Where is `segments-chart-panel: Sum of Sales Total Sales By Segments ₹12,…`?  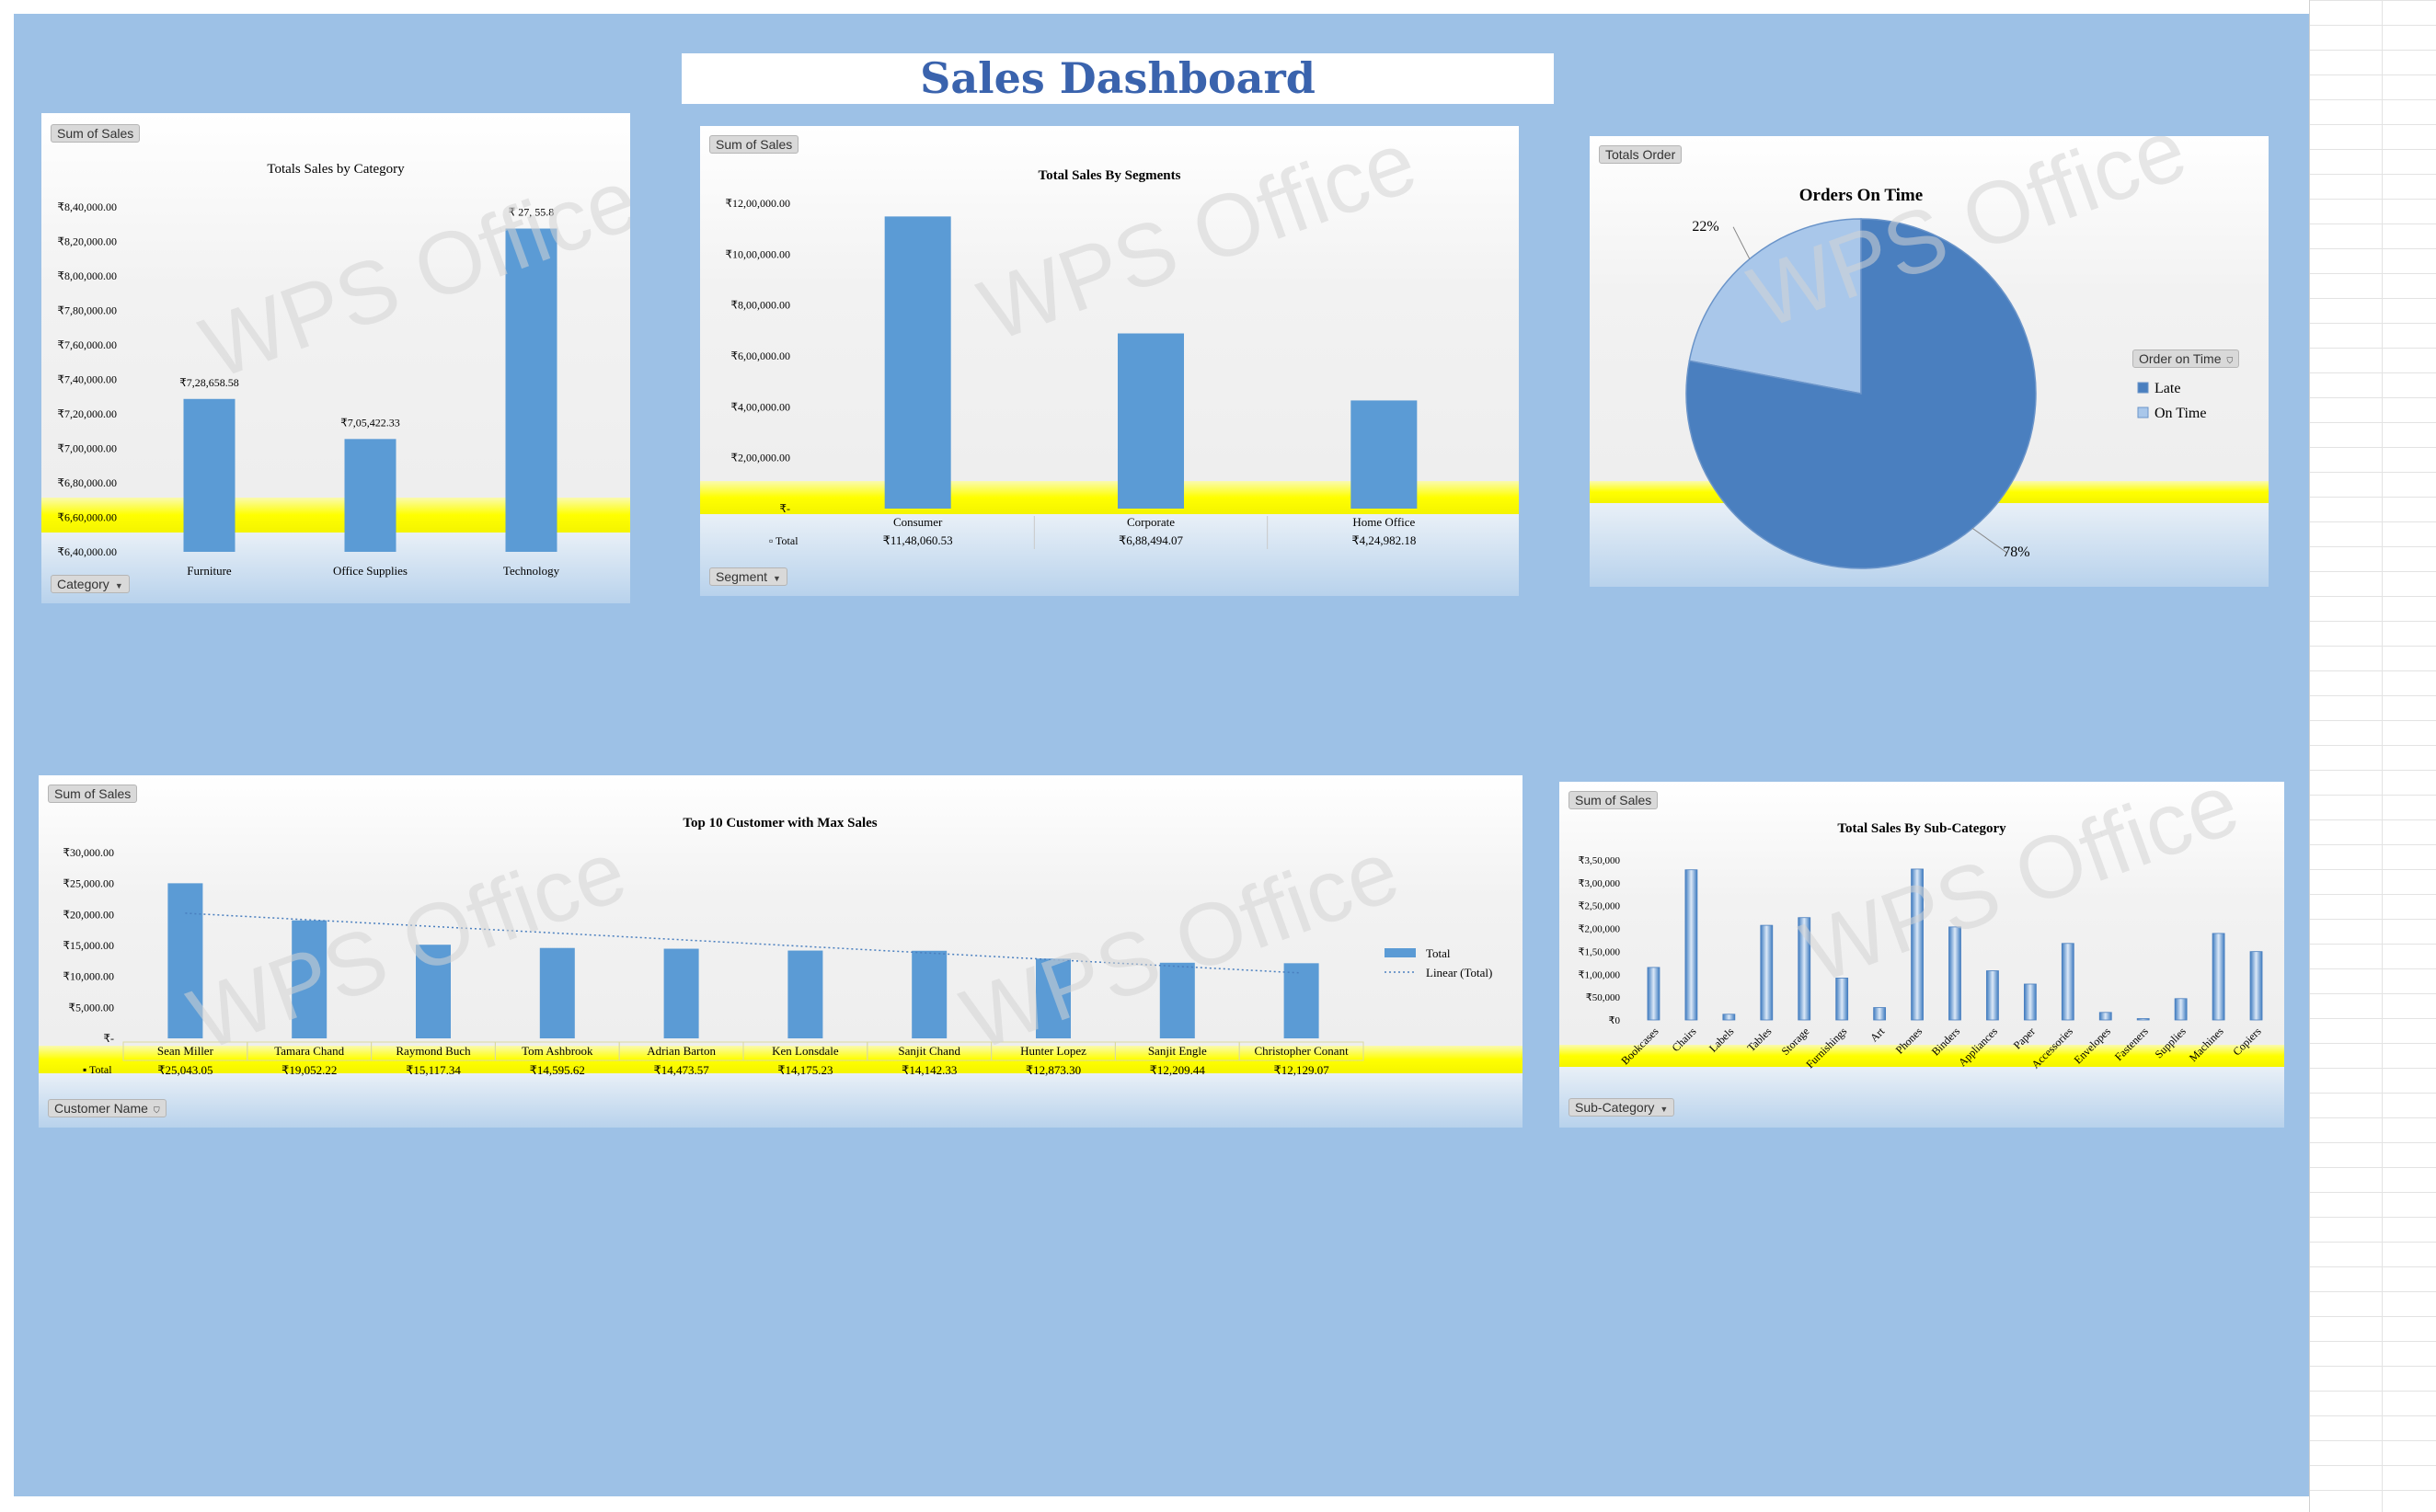 segments-chart-panel: Sum of Sales Total Sales By Segments ₹12,… is located at coordinates (1109, 361).